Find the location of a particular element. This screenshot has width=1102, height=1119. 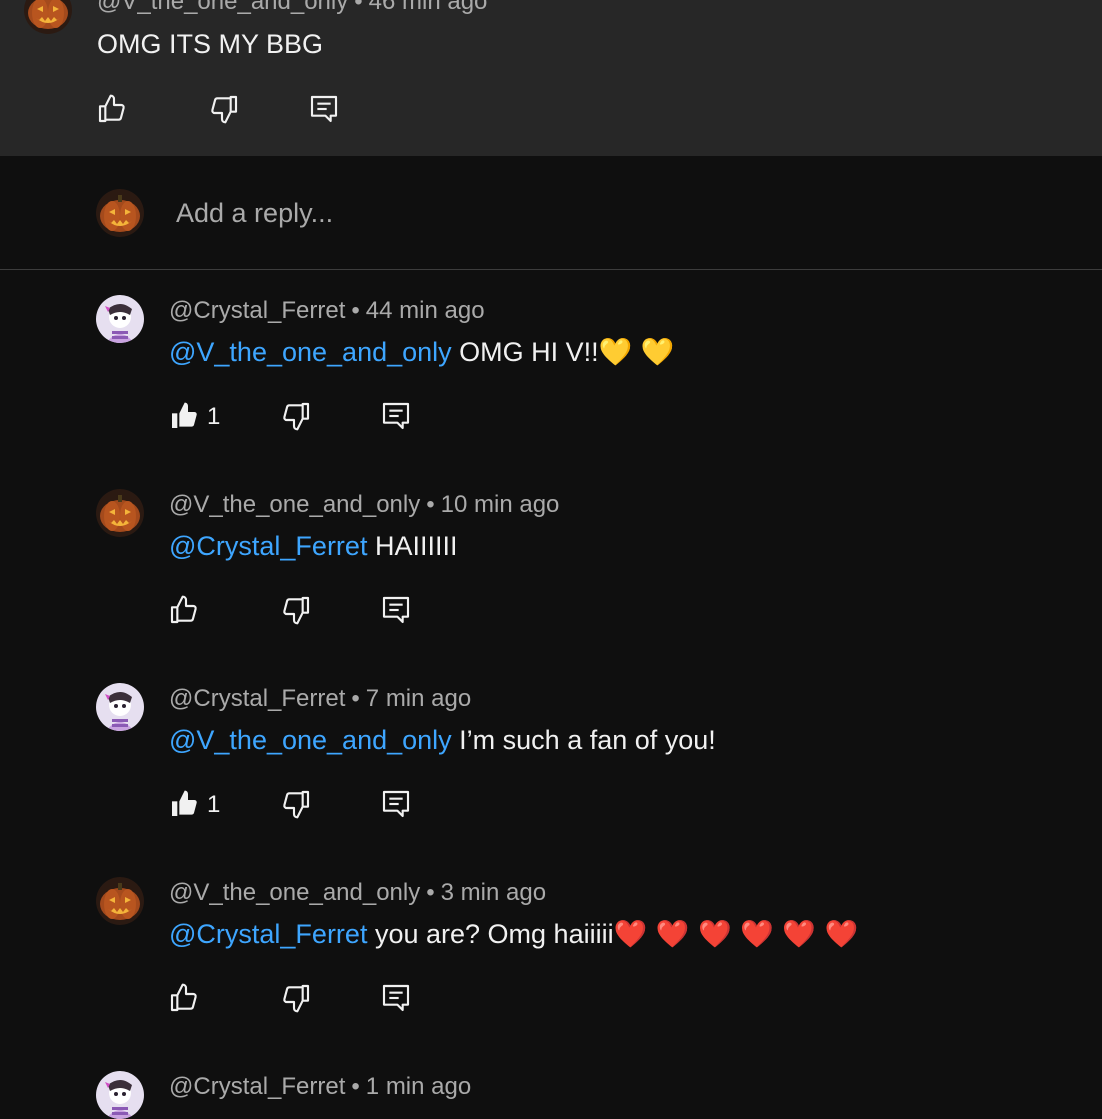

comment-meta: @Crystal_Ferret • 44 min ago is located at coordinates (327, 311).